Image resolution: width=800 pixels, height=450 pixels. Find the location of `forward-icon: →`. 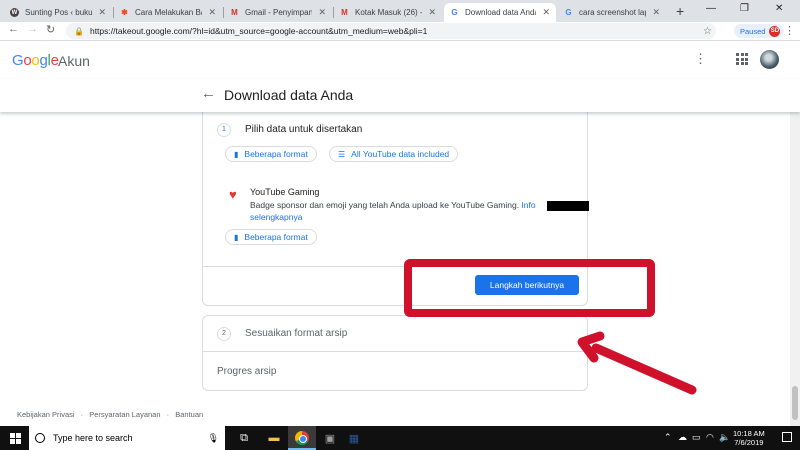

forward-icon: → is located at coordinates (32, 29).